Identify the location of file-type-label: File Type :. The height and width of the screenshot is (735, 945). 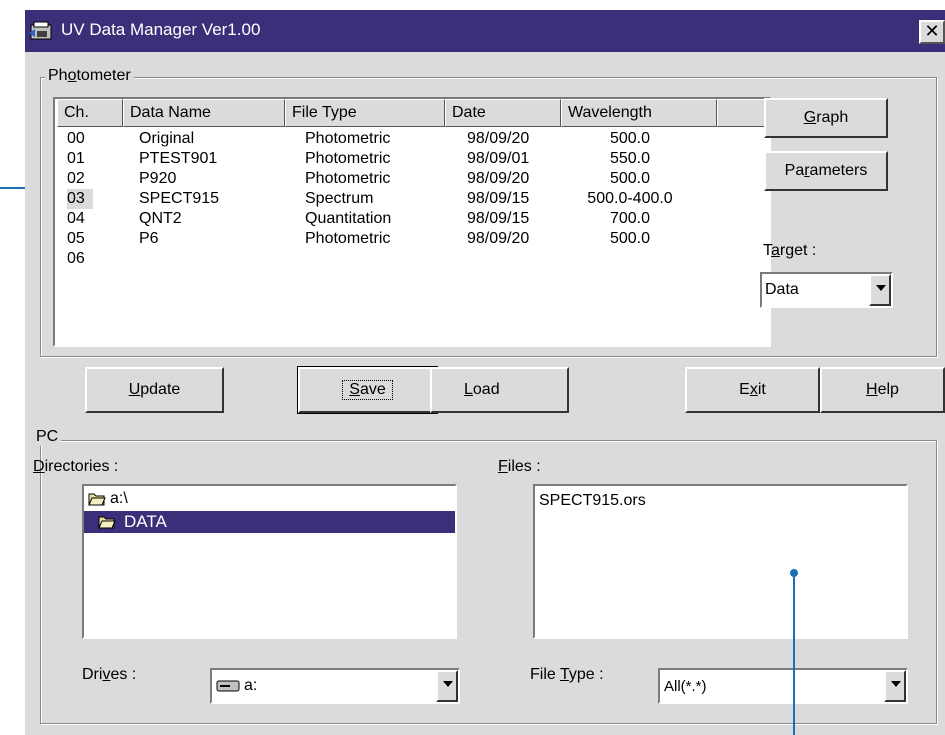
(567, 674).